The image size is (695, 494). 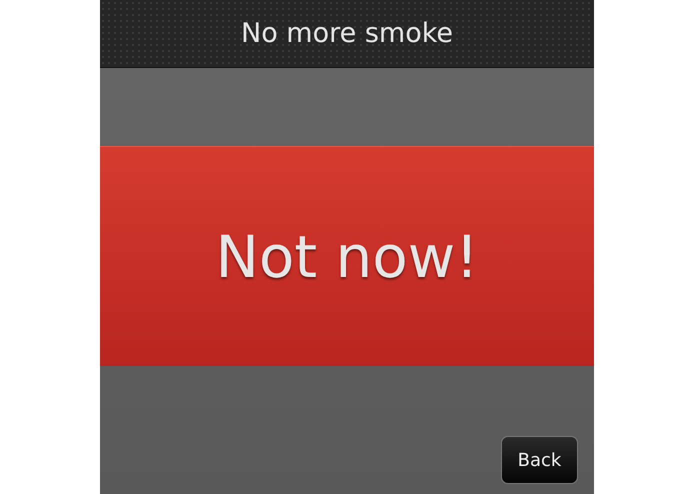 What do you see at coordinates (539, 460) in the screenshot?
I see `back-button: Back` at bounding box center [539, 460].